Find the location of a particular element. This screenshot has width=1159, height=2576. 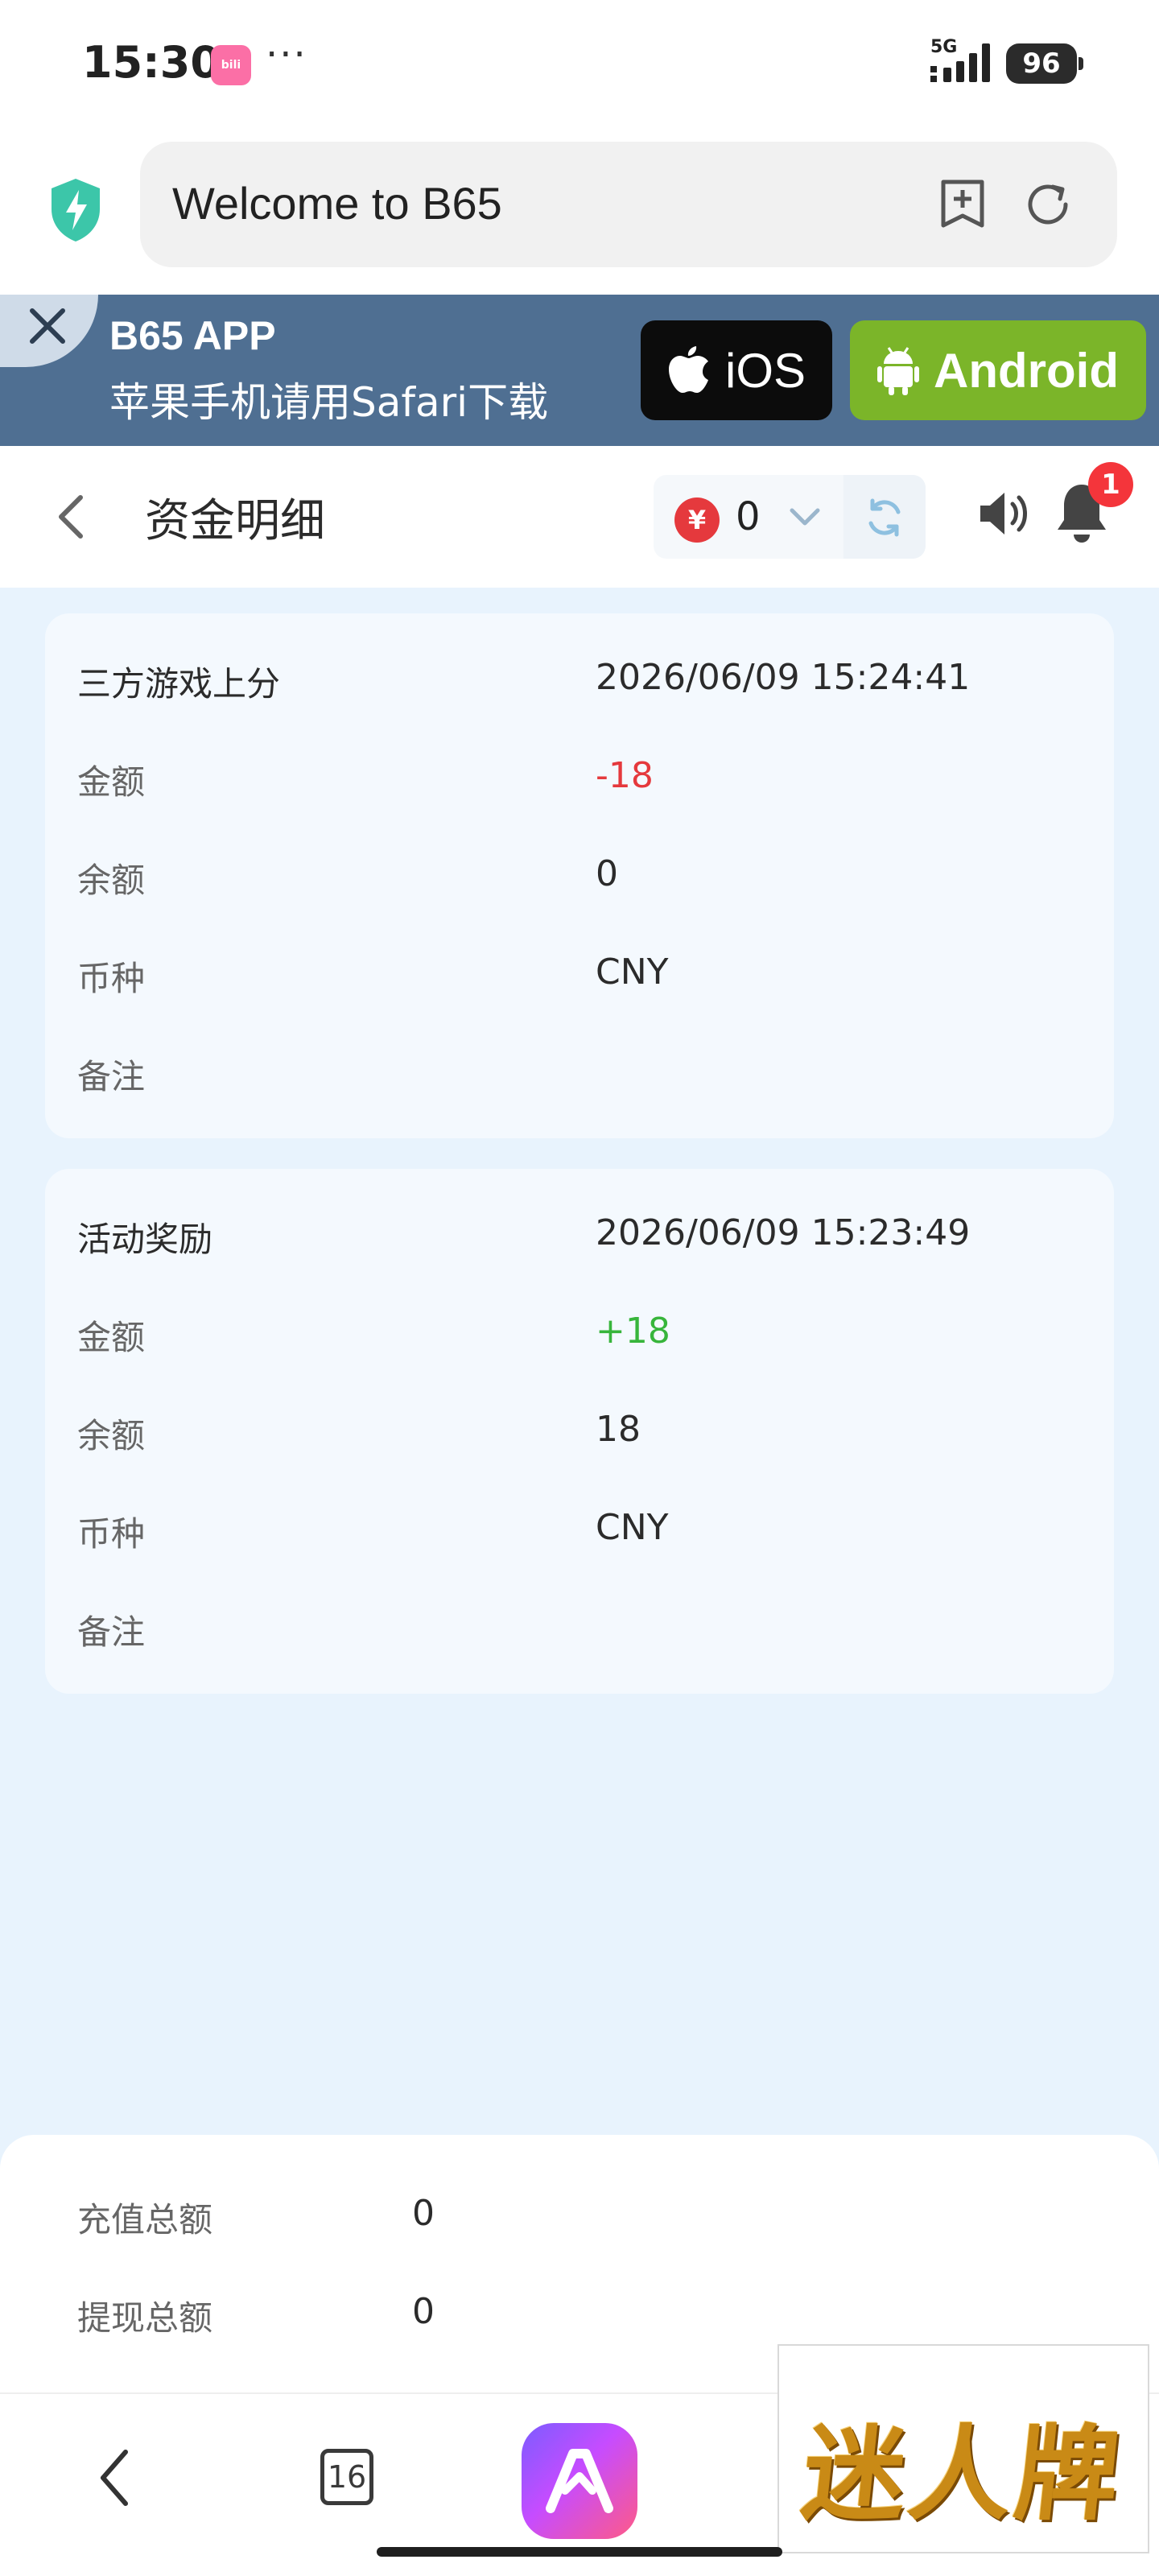

watermark-logo-text: 迷人牌 is located at coordinates (962, 2474).